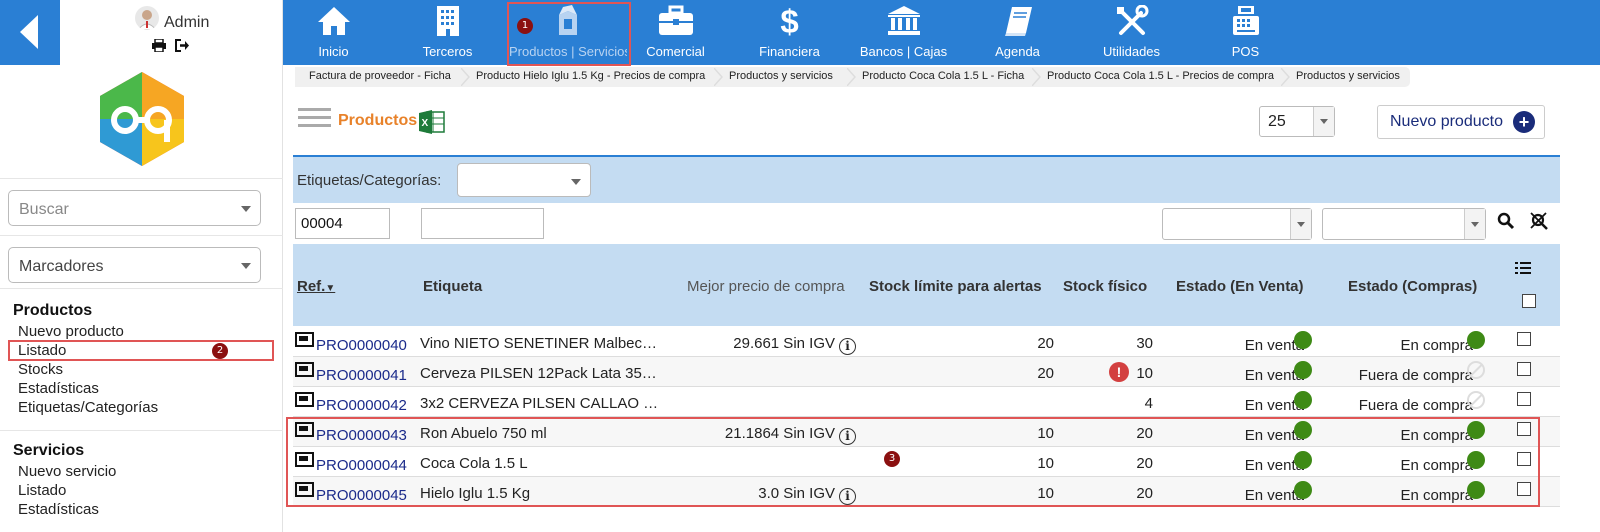 The height and width of the screenshot is (532, 1600). I want to click on nav-agenda: Agenda, so click(1017, 32).